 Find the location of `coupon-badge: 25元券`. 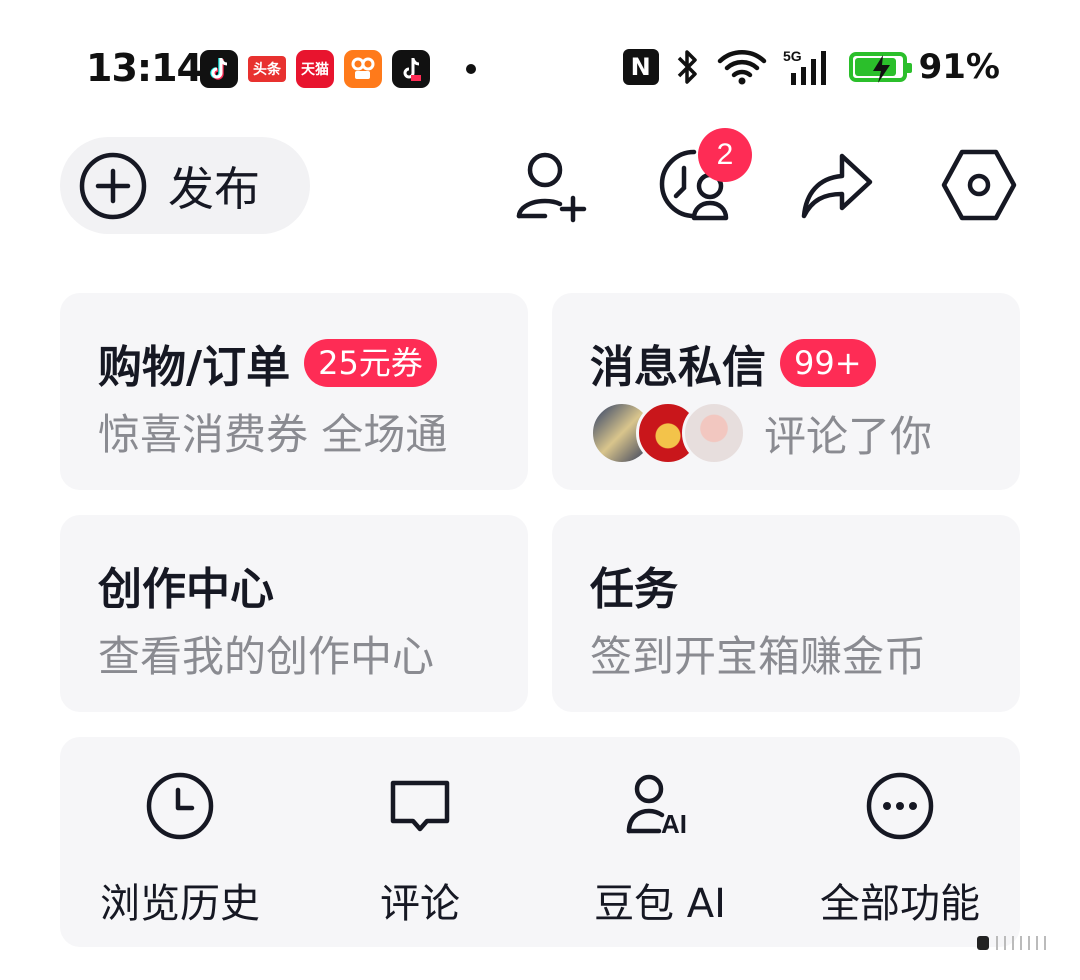

coupon-badge: 25元券 is located at coordinates (370, 363).